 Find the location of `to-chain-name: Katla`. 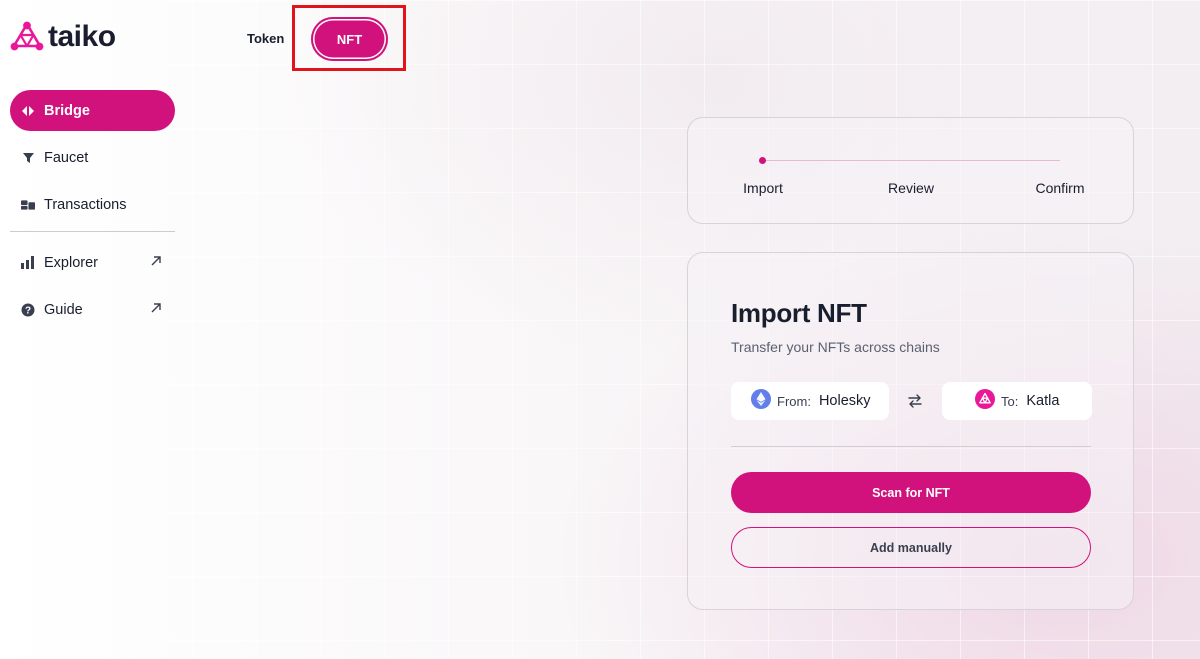

to-chain-name: Katla is located at coordinates (1043, 401).